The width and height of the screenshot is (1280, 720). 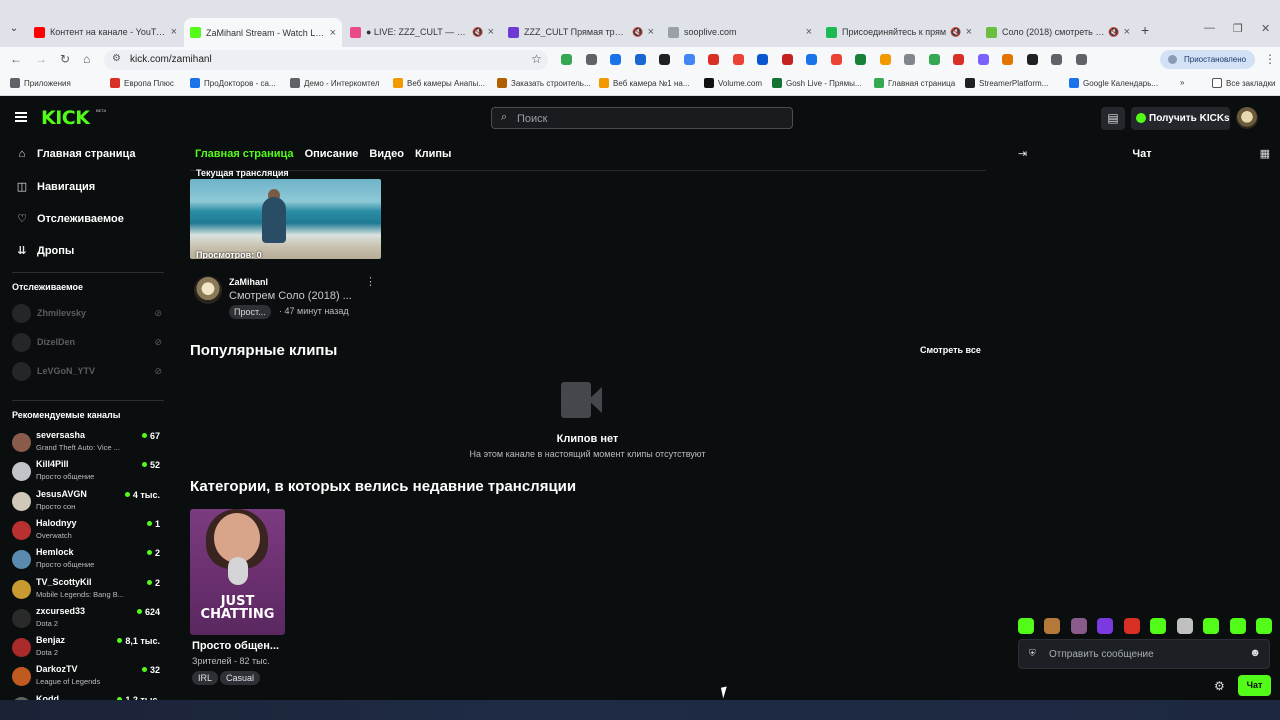 I want to click on tab-about: Описание, so click(x=332, y=154).